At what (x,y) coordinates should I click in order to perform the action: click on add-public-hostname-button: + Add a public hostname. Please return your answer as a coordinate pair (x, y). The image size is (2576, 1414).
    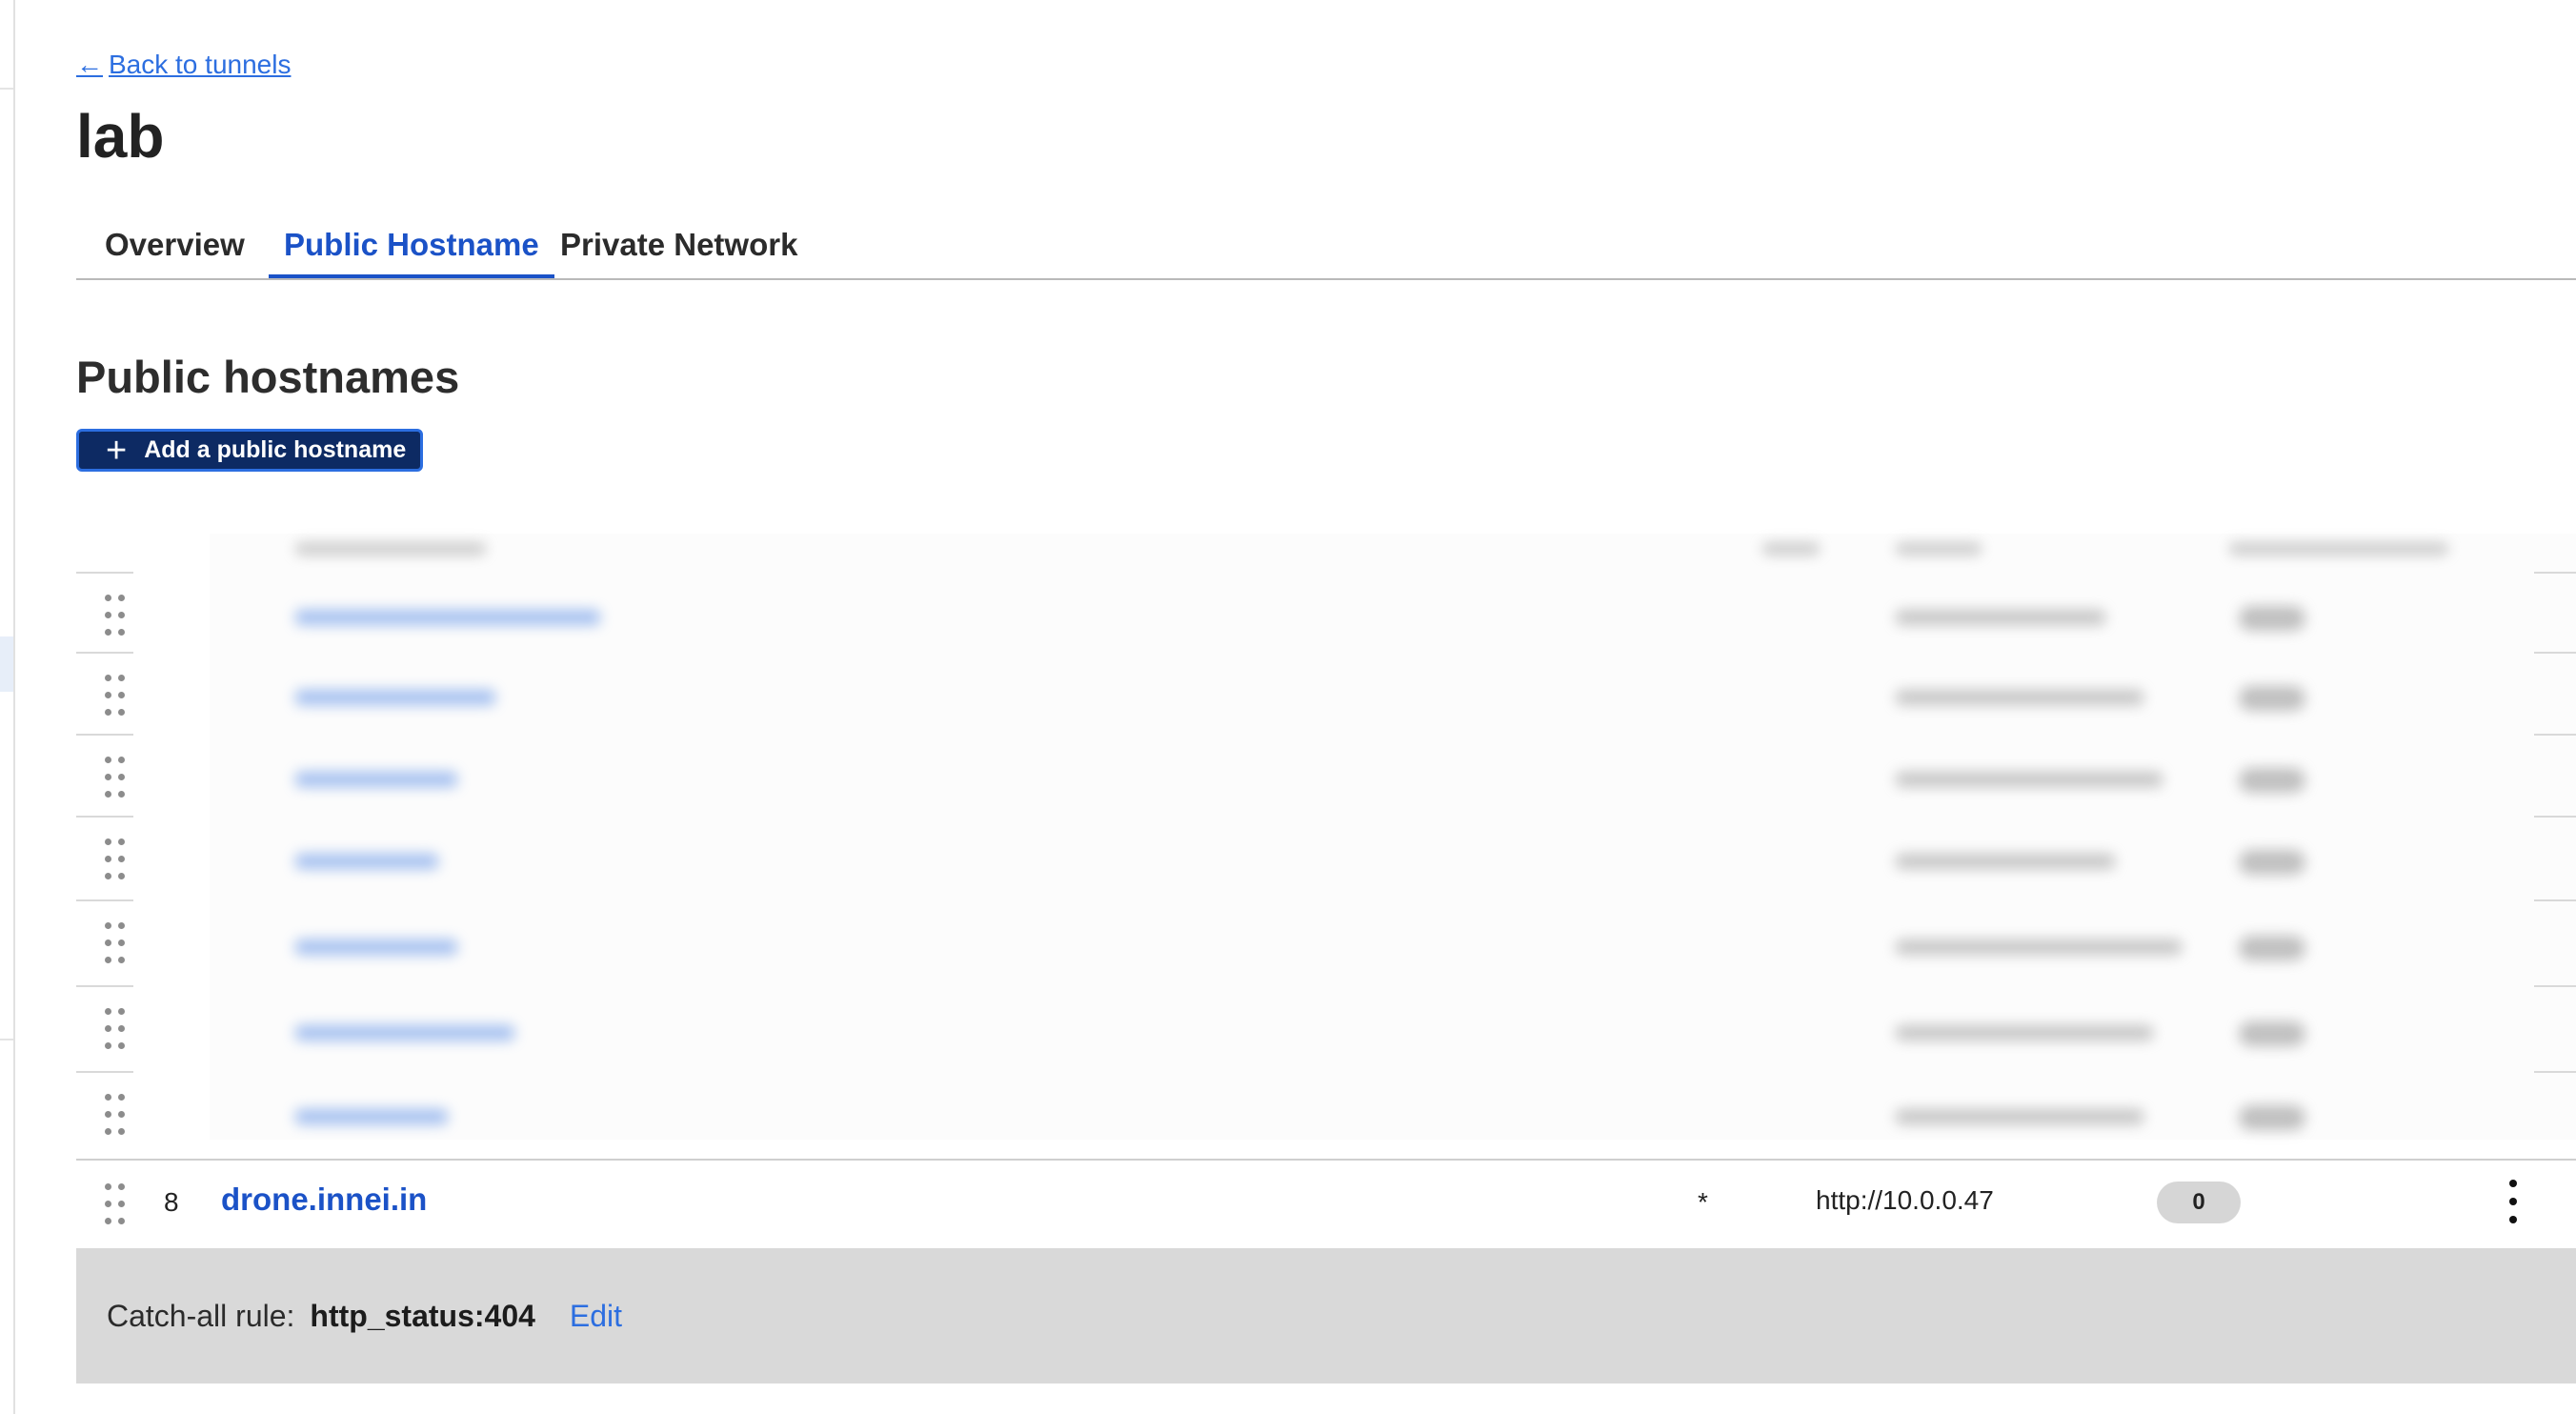
    Looking at the image, I should click on (250, 450).